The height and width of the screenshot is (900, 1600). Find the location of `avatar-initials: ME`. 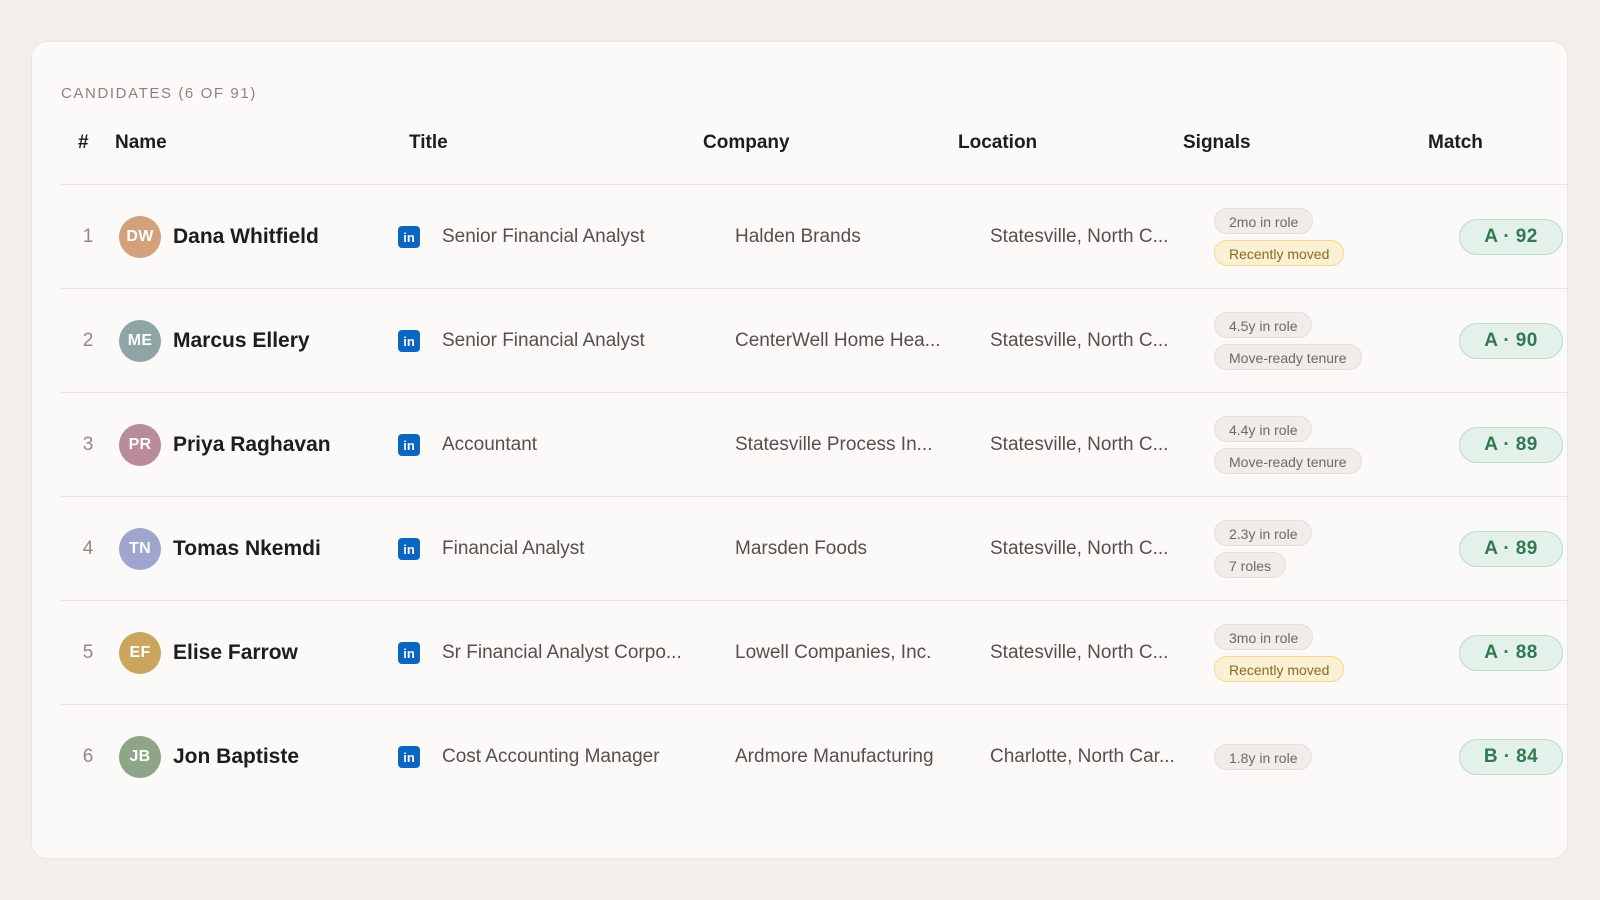

avatar-initials: ME is located at coordinates (140, 341).